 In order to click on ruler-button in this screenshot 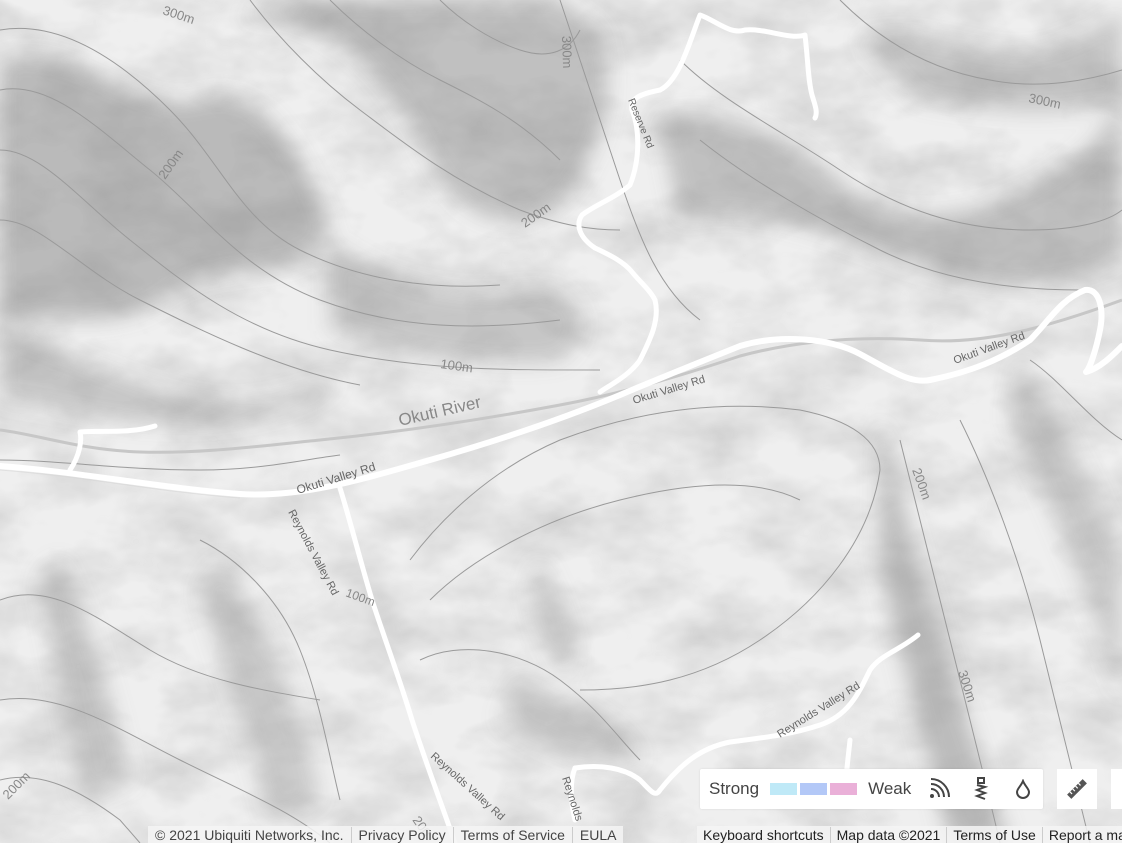, I will do `click(1077, 789)`.